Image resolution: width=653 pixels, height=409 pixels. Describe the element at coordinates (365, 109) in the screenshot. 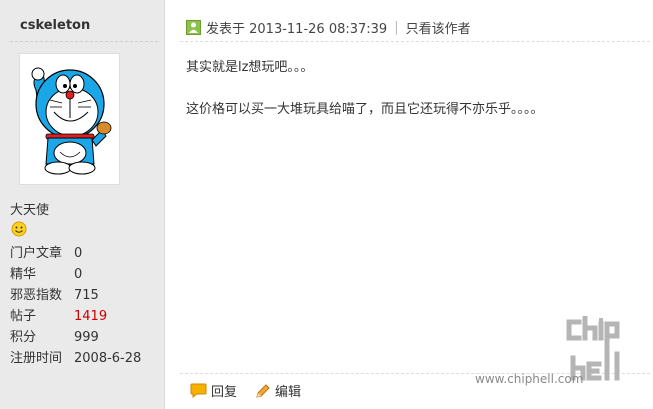

I see `post-text-line: 这价格可以买一大堆玩具给喵了，而且它还玩得不亦乐乎。。。。` at that location.